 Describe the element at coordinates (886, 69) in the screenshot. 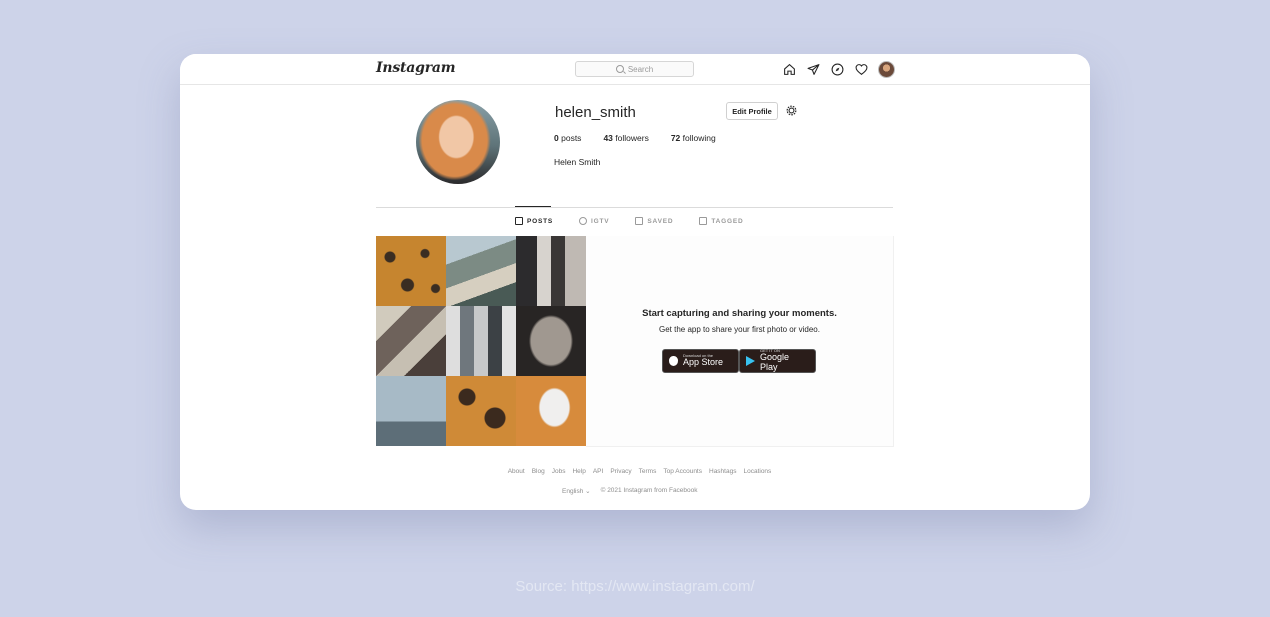

I see `profile-avatar` at that location.